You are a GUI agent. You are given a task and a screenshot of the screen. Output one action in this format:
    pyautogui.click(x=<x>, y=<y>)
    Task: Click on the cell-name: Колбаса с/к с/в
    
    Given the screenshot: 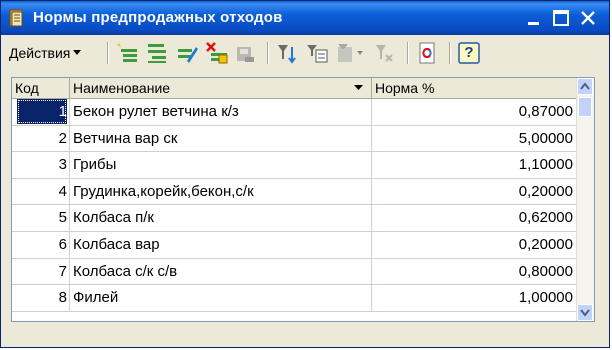 What is the action you would take?
    pyautogui.click(x=221, y=271)
    